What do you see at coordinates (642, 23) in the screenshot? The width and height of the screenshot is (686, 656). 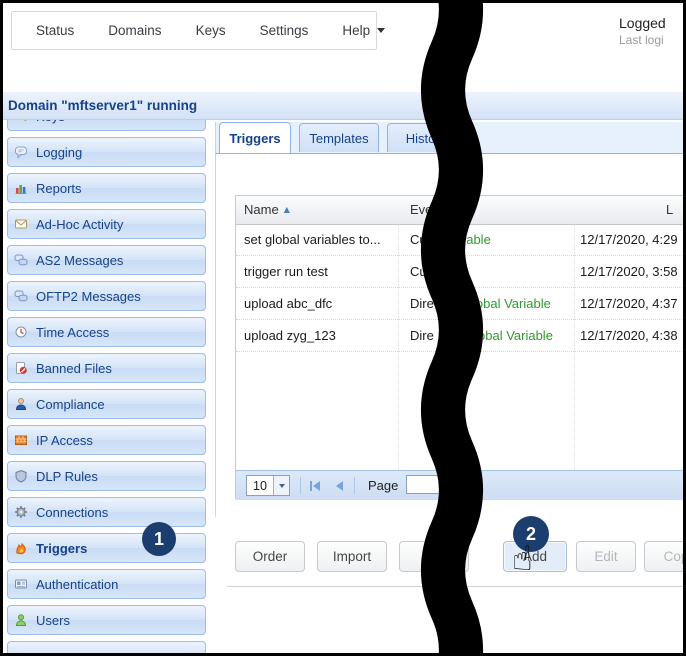 I see `logged-in-text: Logged` at bounding box center [642, 23].